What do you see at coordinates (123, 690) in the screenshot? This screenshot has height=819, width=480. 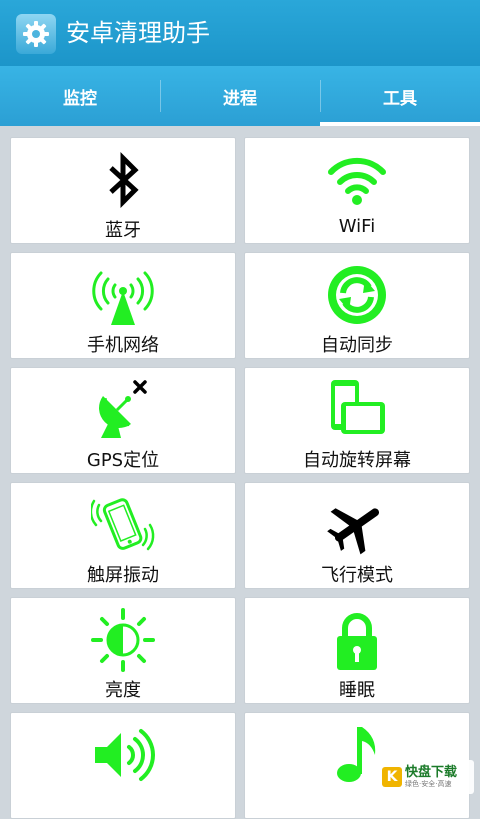 I see `tool-label: 亮度` at bounding box center [123, 690].